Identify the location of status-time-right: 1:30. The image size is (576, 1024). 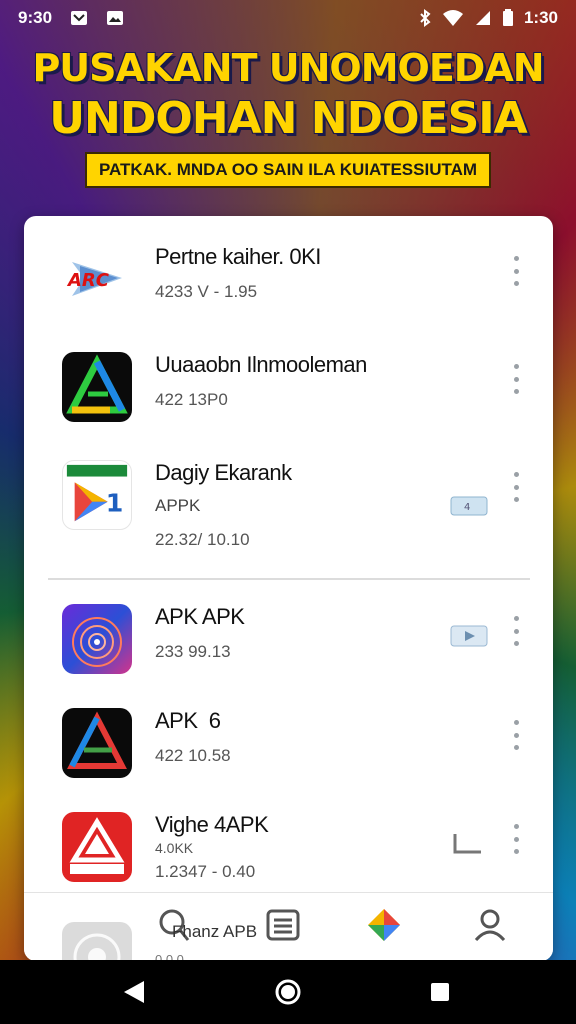
(540, 17).